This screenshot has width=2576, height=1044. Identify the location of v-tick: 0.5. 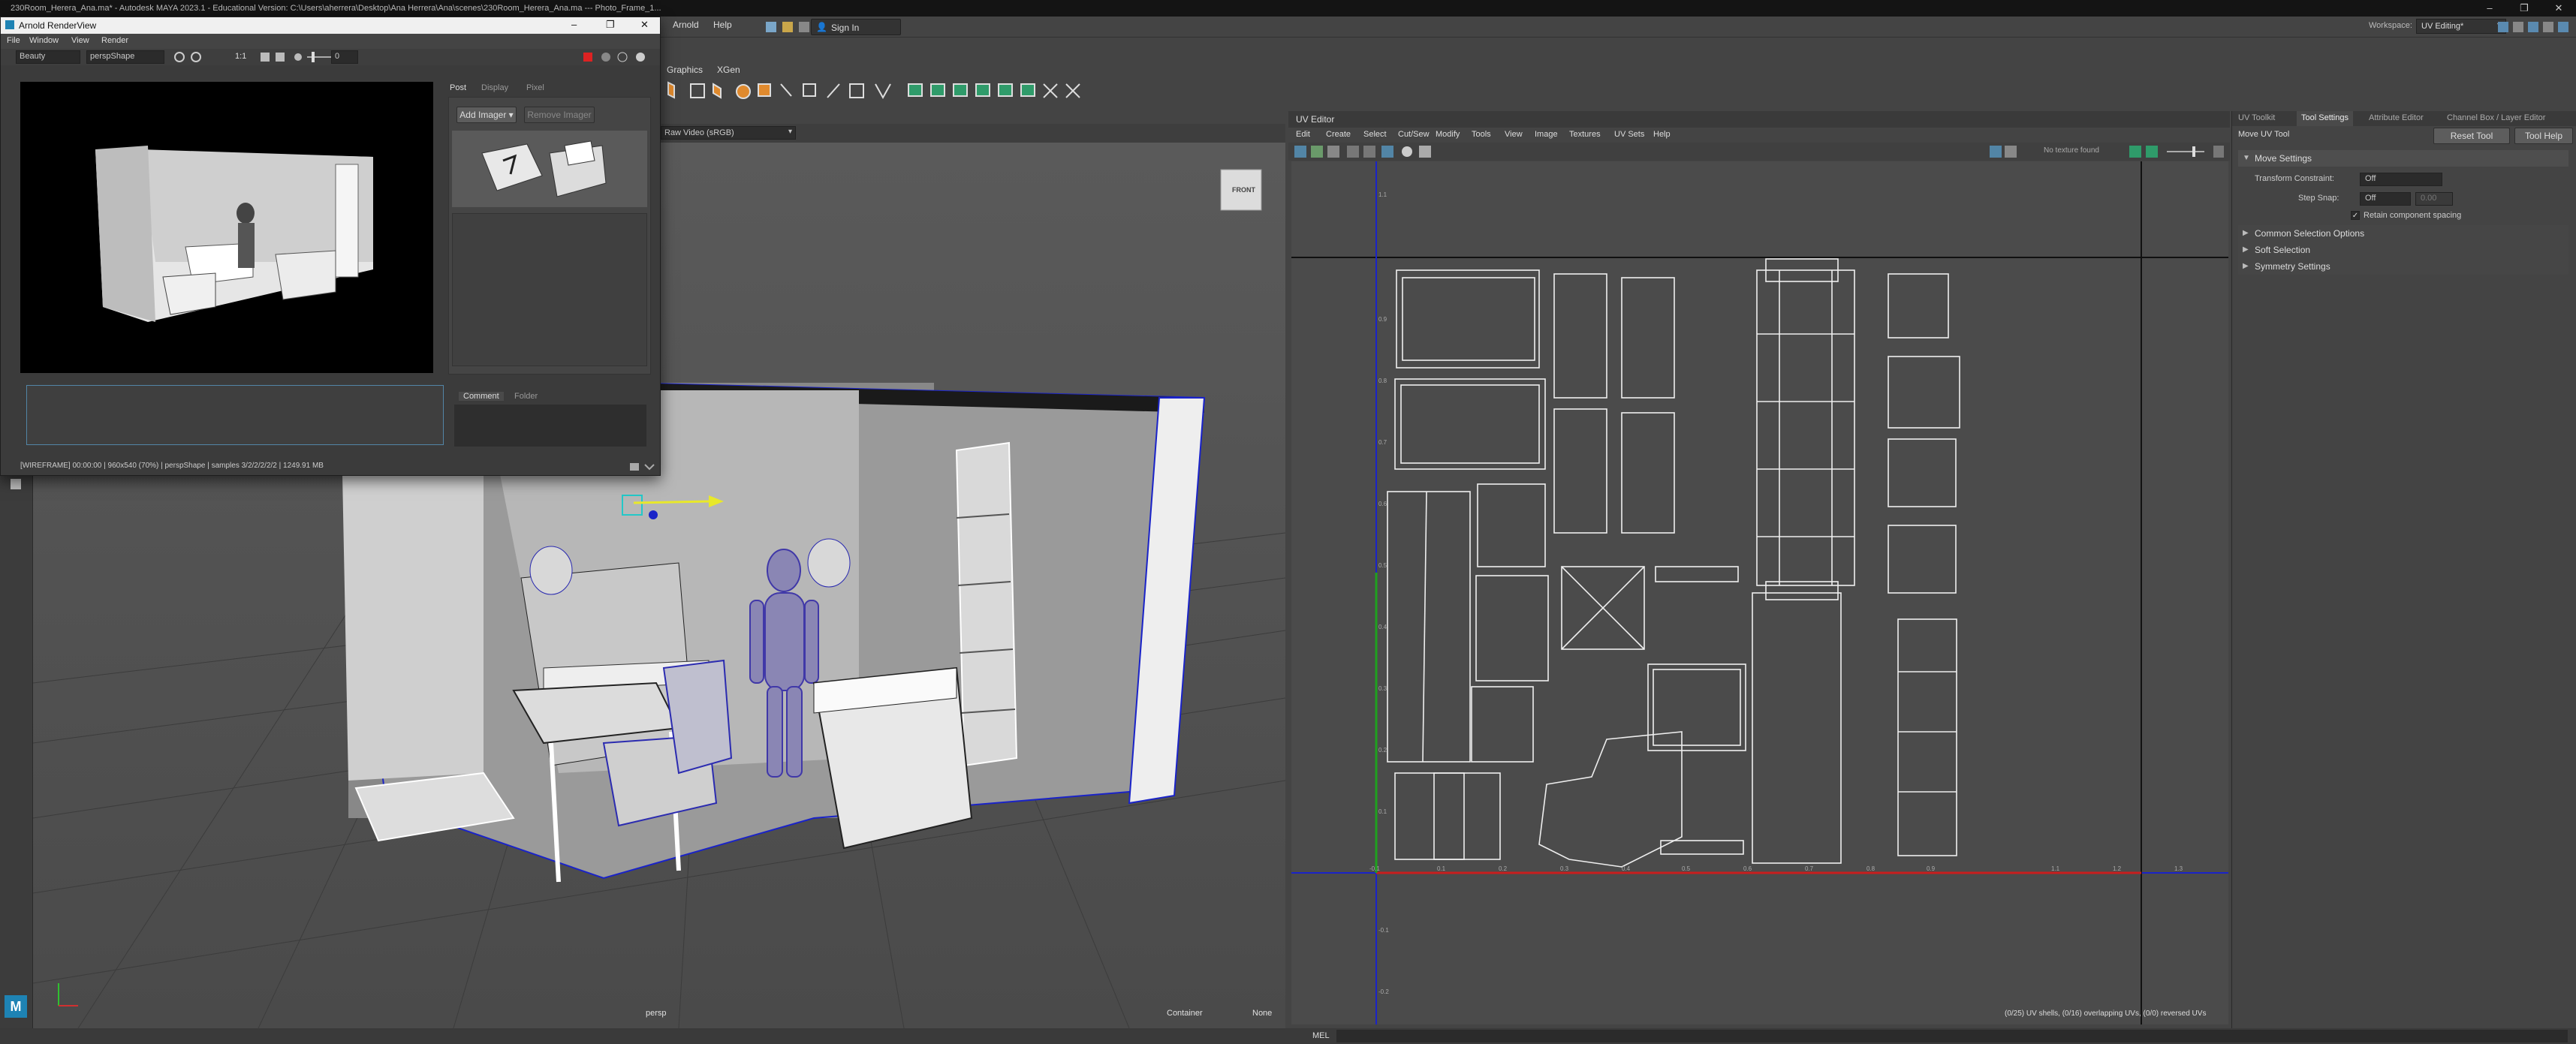
(1382, 566).